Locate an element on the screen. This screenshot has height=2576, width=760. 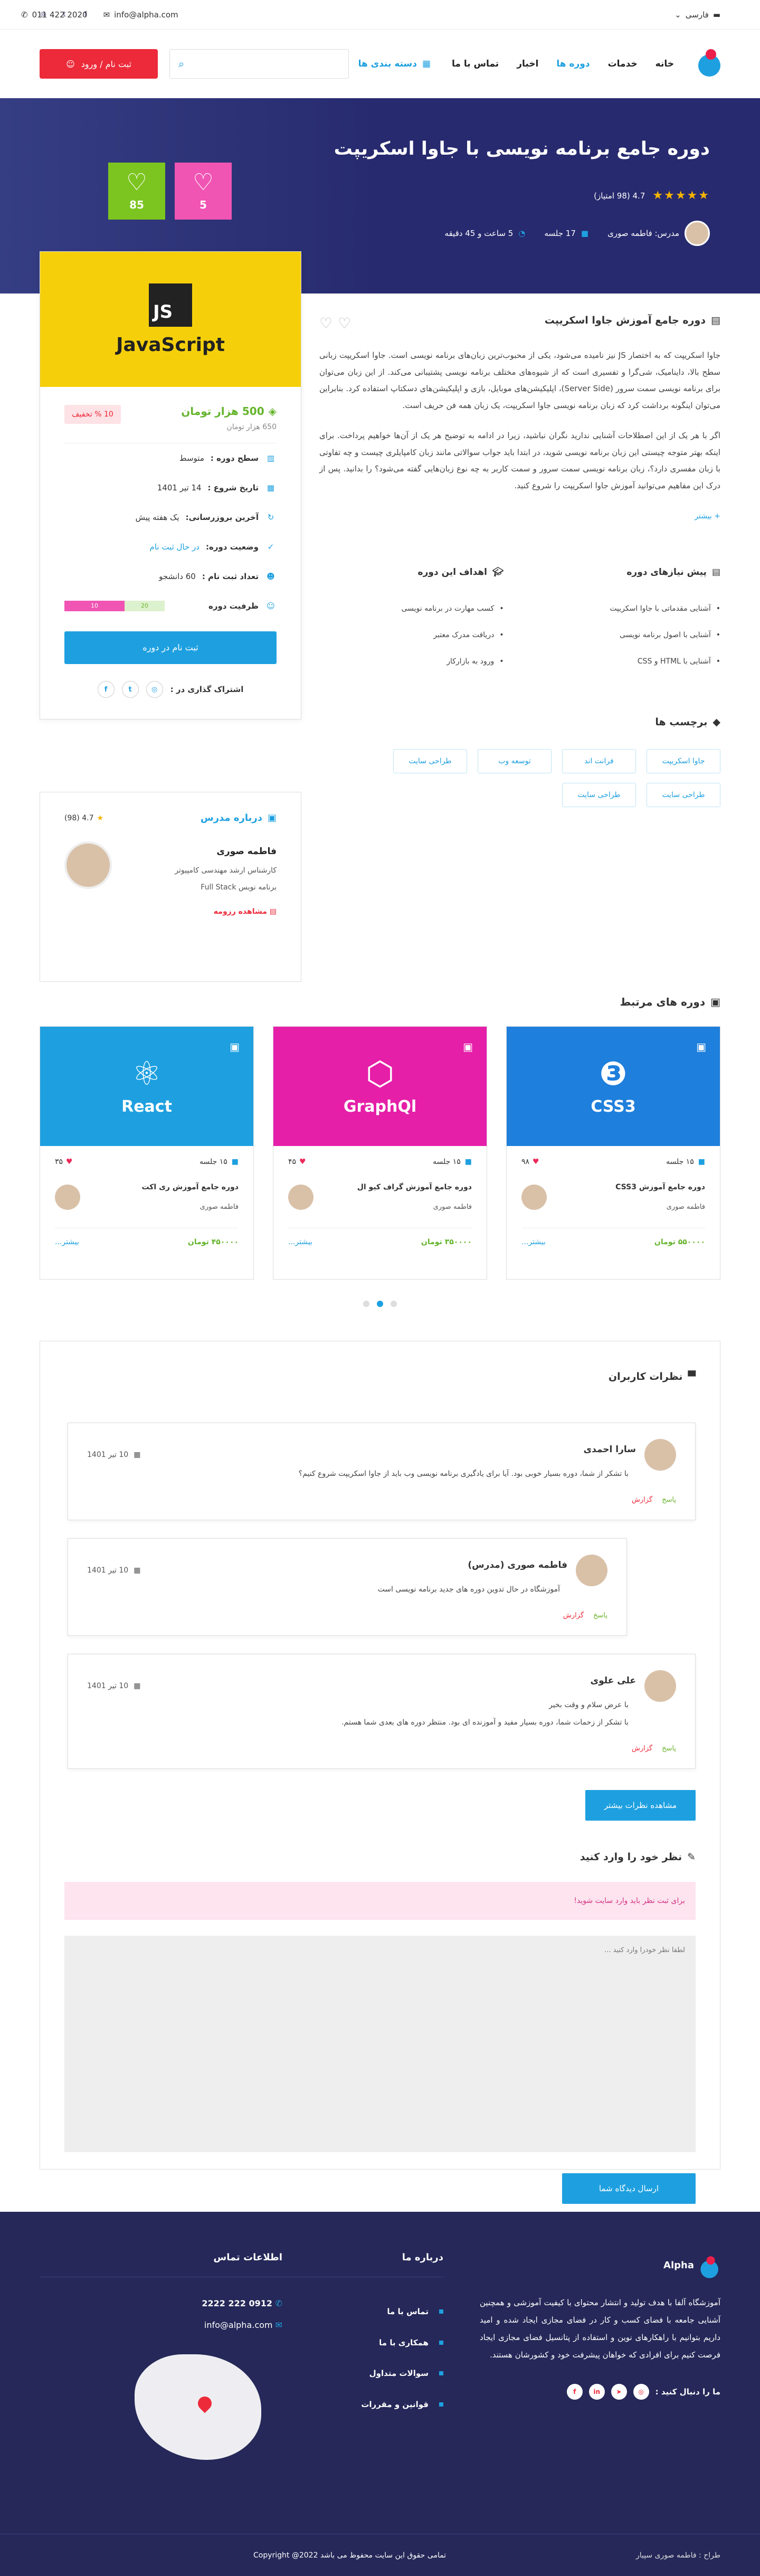
search-input is located at coordinates (262, 64).